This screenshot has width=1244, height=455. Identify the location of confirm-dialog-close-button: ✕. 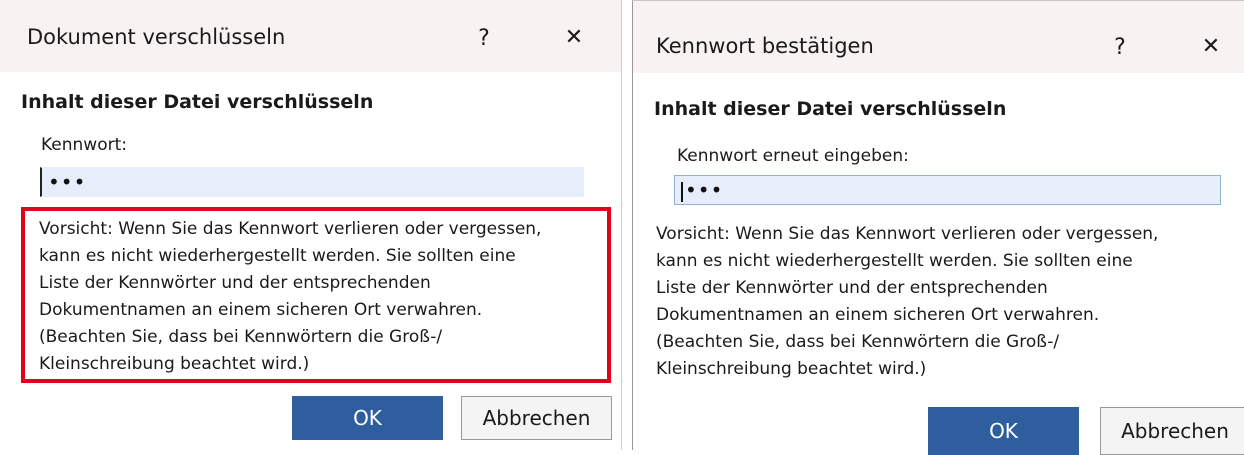
(1211, 46).